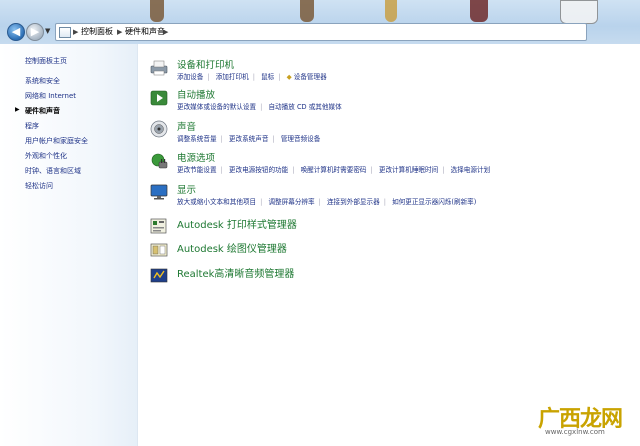  Describe the element at coordinates (434, 202) in the screenshot. I see `link-fix-flicker: 如何更正显示器闪烁(刷新率)` at that location.